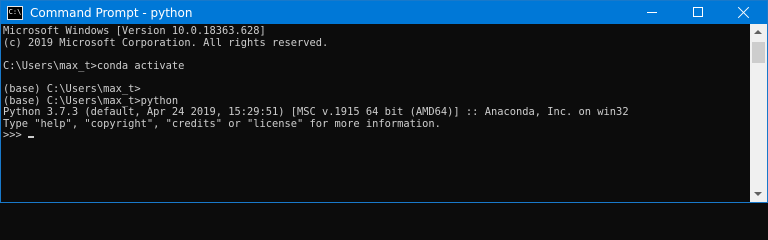 The width and height of the screenshot is (768, 240). I want to click on window-title: Command Prompt - python, so click(111, 12).